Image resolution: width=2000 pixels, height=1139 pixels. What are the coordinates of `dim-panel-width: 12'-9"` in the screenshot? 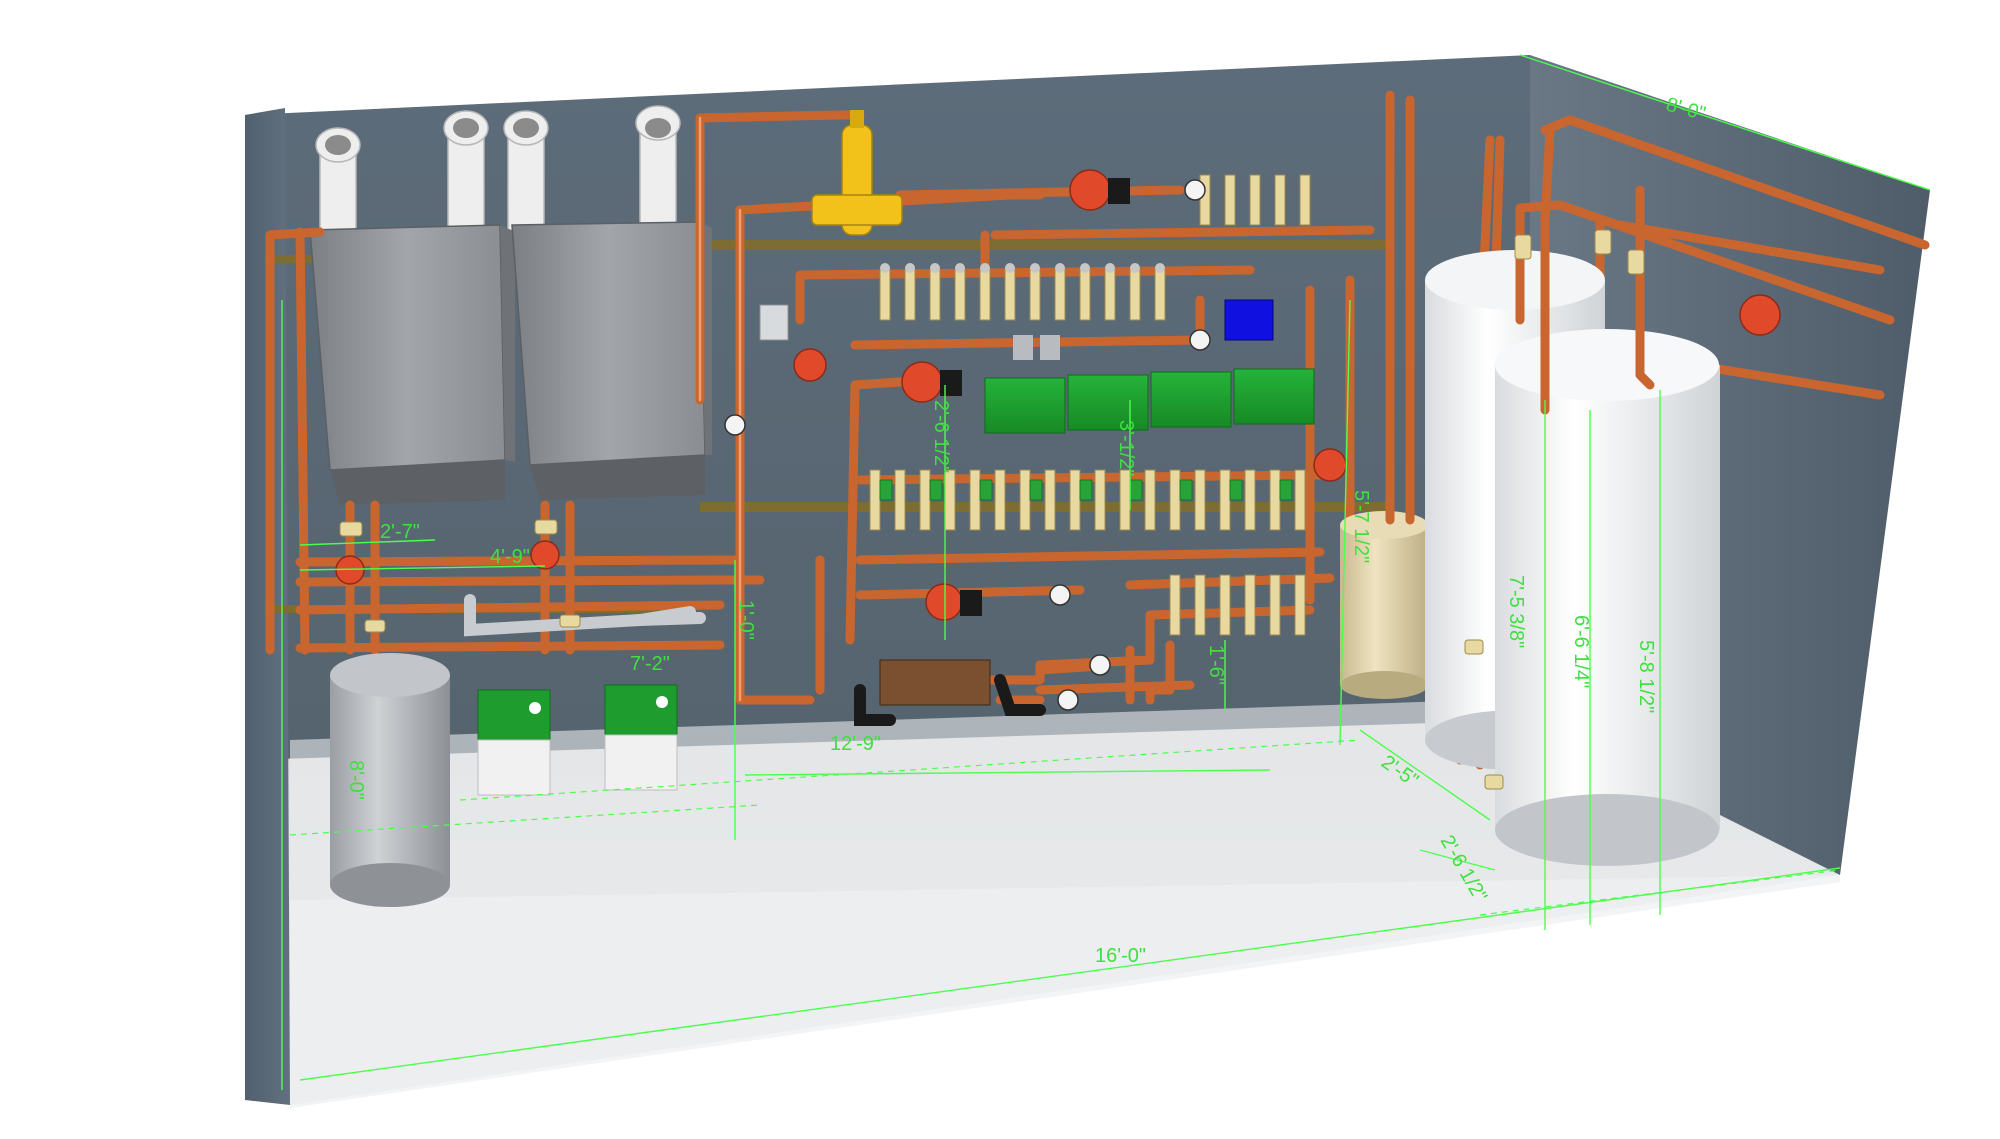 It's located at (855, 744).